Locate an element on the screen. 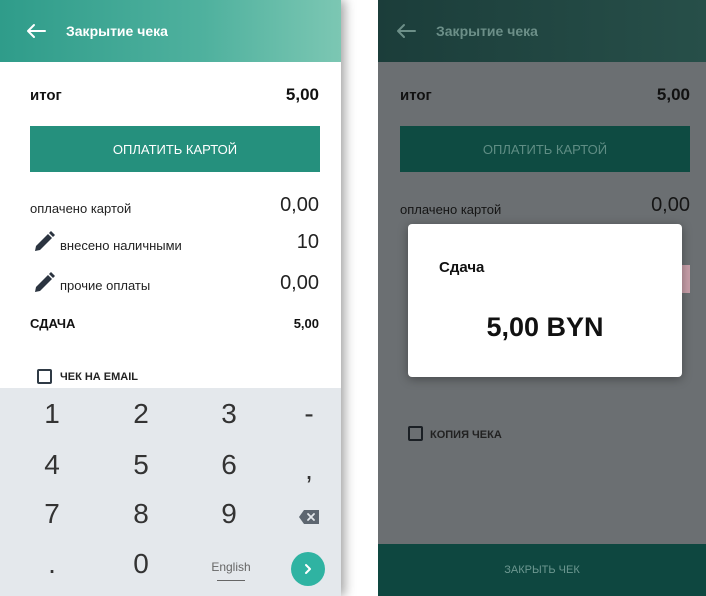 This screenshot has width=706, height=596. receipt-email-label: ЧЕК НА EMAIL is located at coordinates (99, 377).